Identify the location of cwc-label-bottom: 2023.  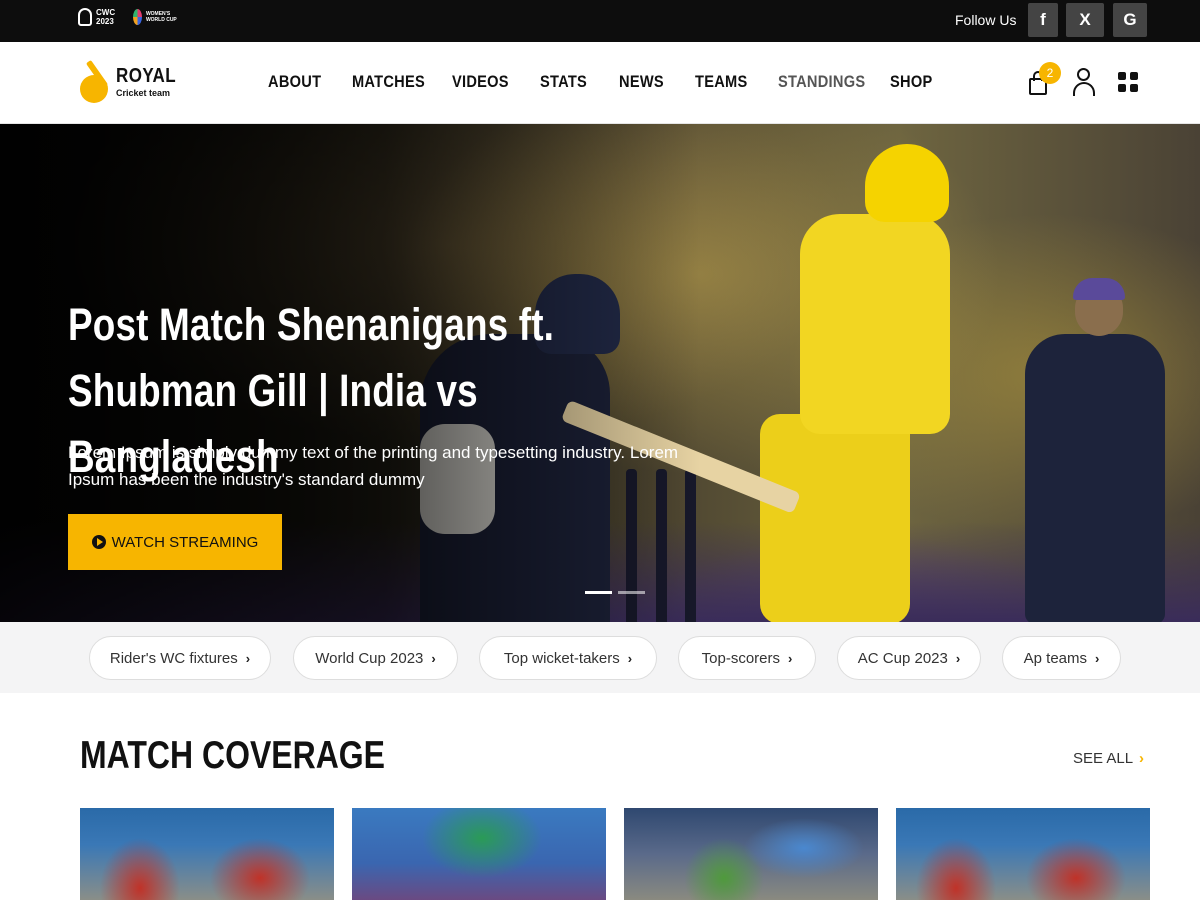
(105, 21).